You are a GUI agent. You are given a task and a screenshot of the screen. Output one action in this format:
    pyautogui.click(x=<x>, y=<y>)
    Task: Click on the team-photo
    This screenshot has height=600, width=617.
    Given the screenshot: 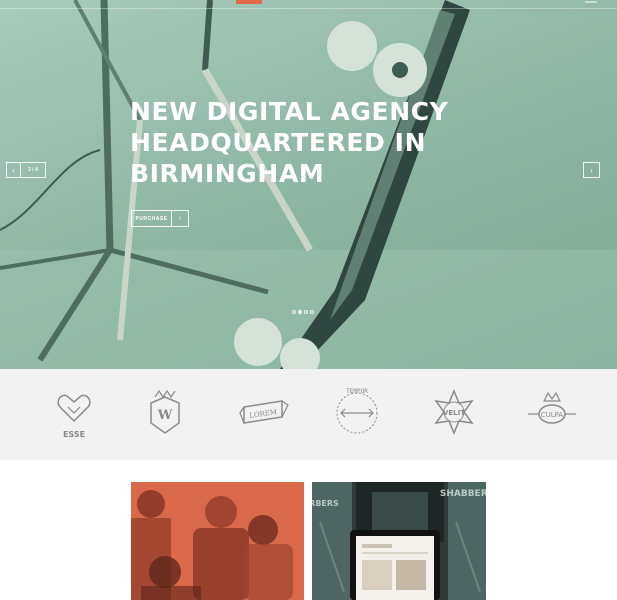 What is the action you would take?
    pyautogui.click(x=217, y=541)
    